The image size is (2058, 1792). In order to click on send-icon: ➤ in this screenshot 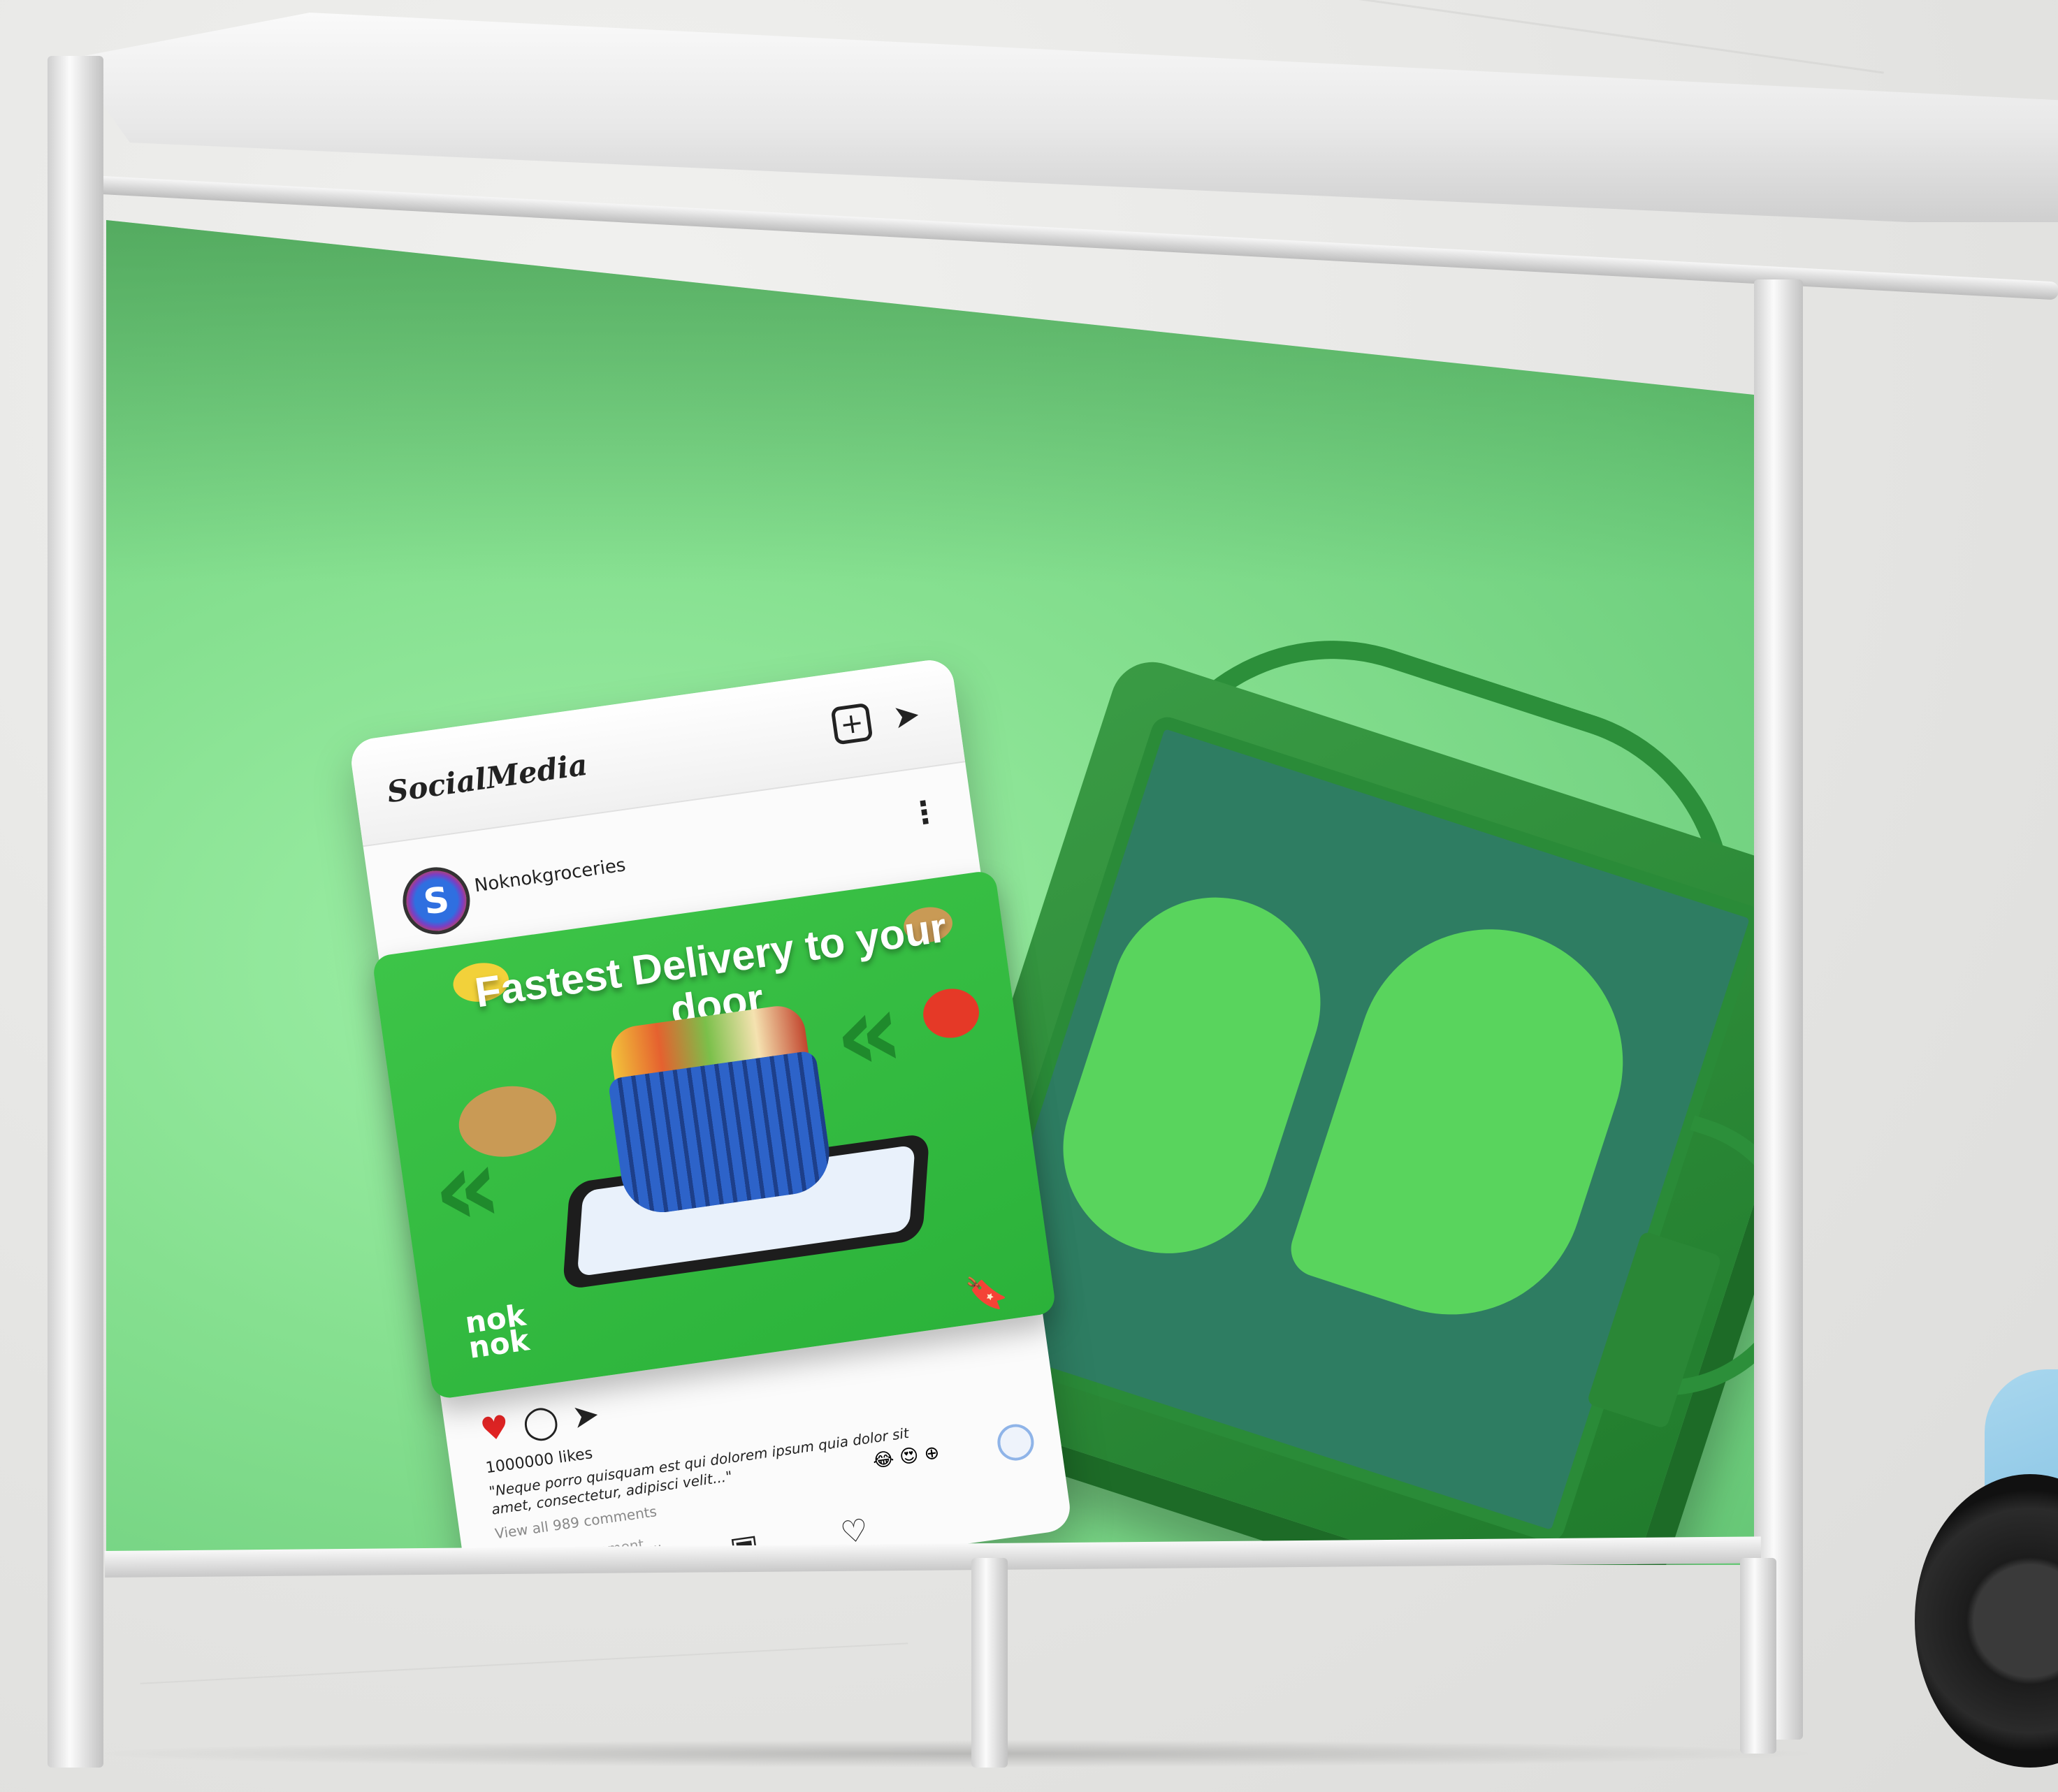, I will do `click(906, 715)`.